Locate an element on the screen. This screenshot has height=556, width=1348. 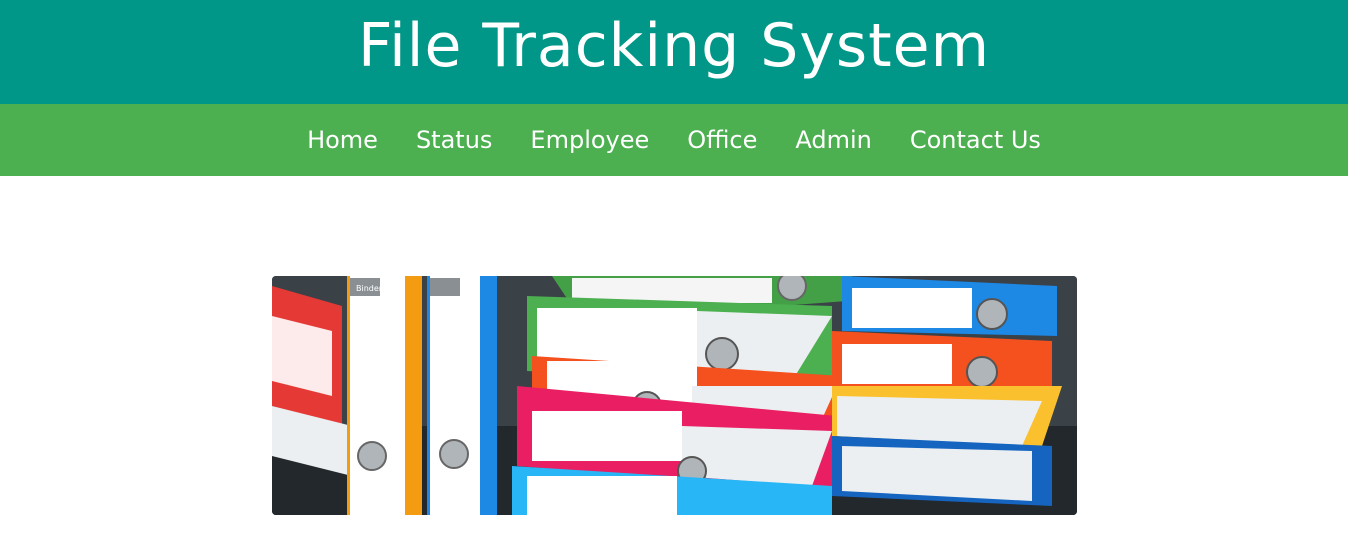
nav-status: Status is located at coordinates (454, 140).